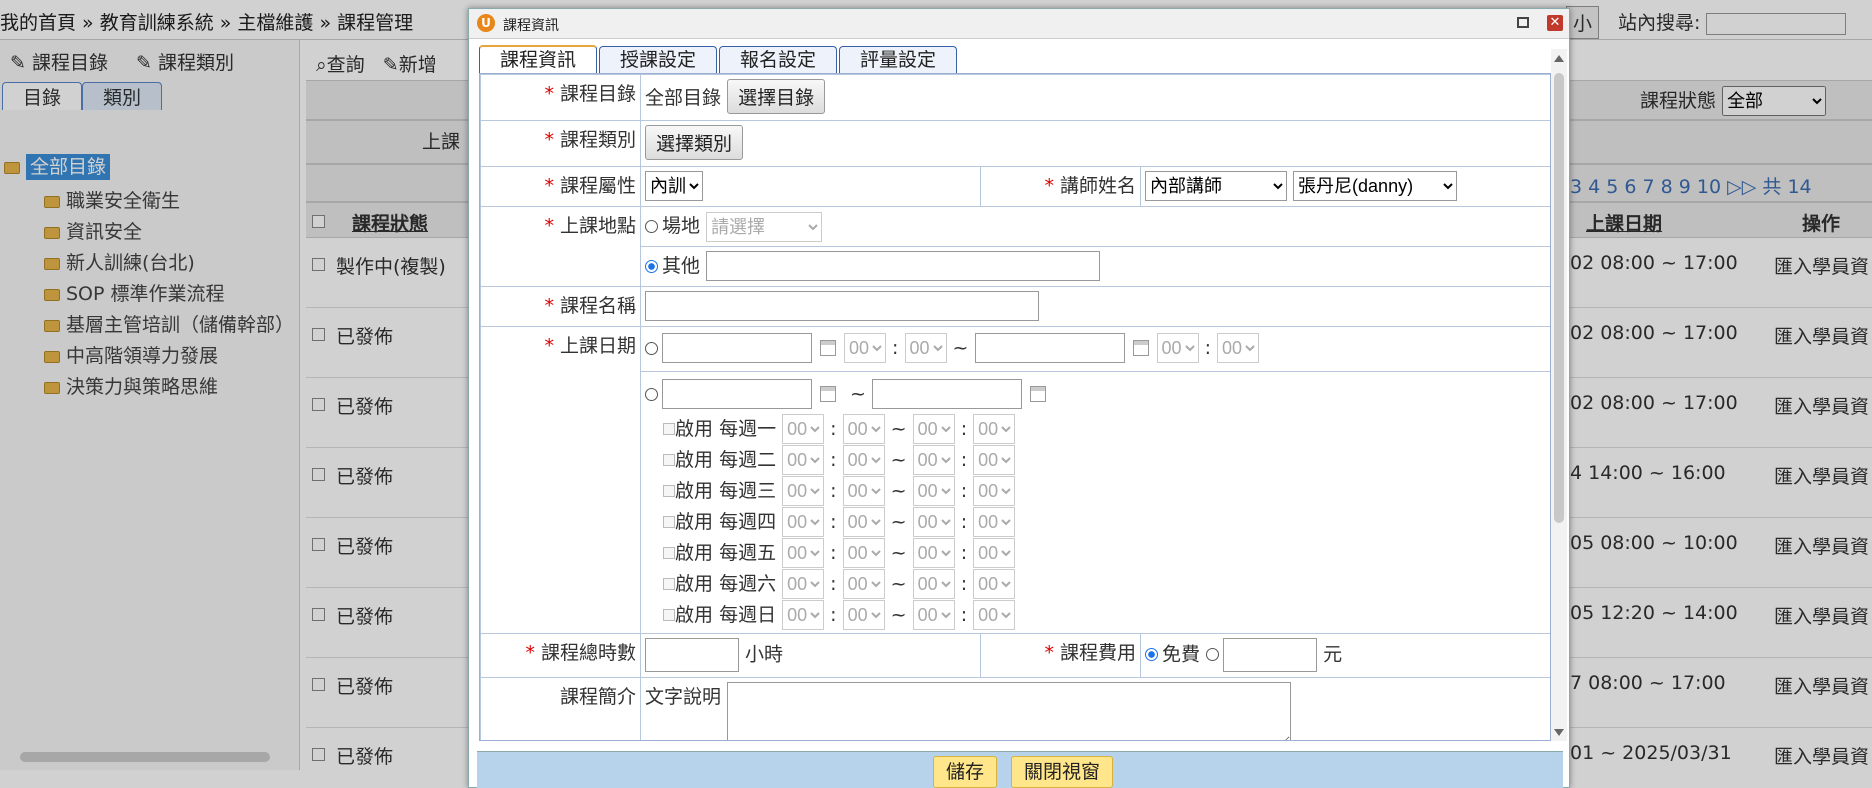 The width and height of the screenshot is (1872, 788). Describe the element at coordinates (1559, 298) in the screenshot. I see `scrollbar-thumb` at that location.